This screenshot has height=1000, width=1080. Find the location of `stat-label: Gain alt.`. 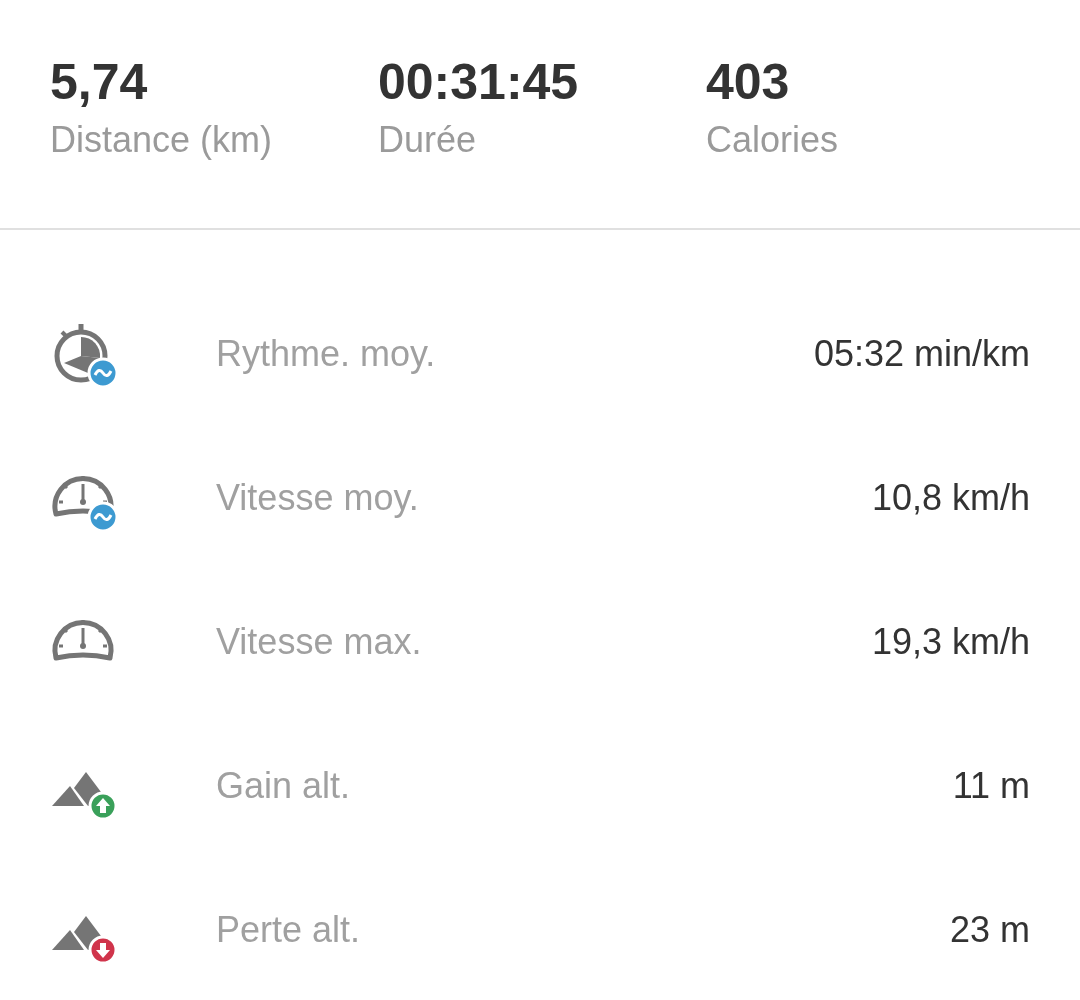

stat-label: Gain alt. is located at coordinates (284, 786).